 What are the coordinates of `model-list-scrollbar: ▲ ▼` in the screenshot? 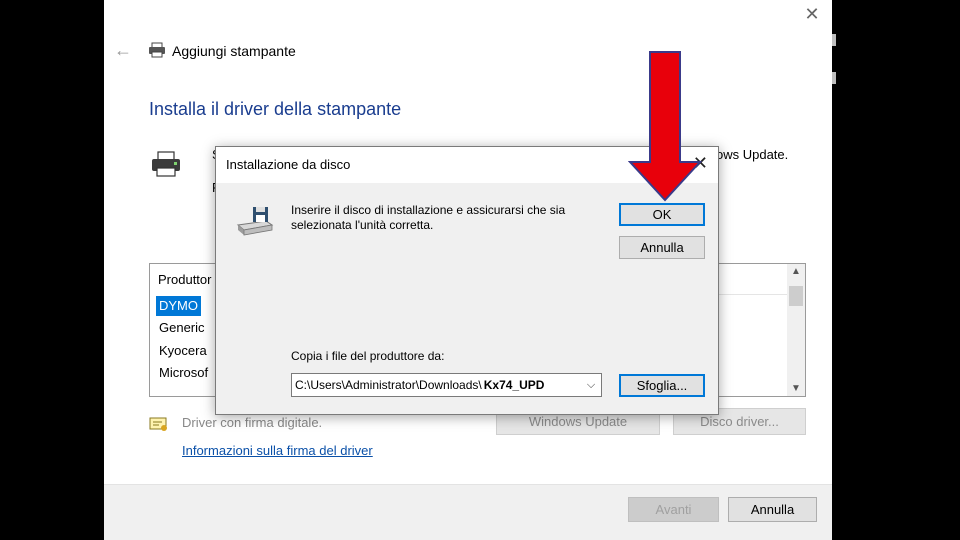 It's located at (796, 330).